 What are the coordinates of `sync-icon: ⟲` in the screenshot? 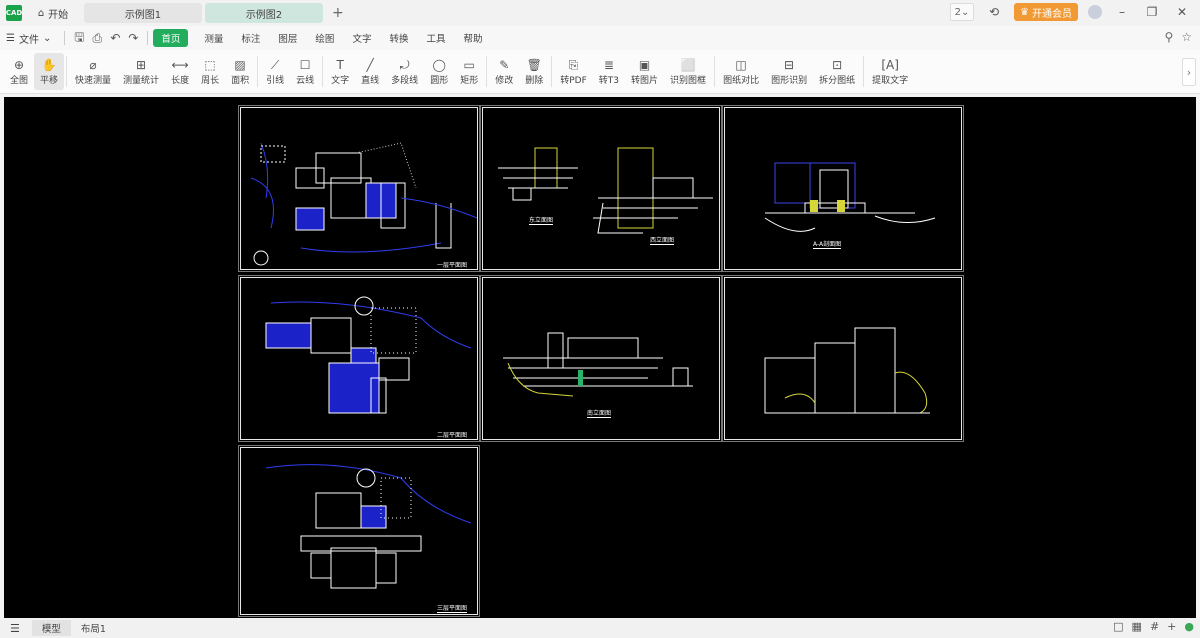 It's located at (994, 12).